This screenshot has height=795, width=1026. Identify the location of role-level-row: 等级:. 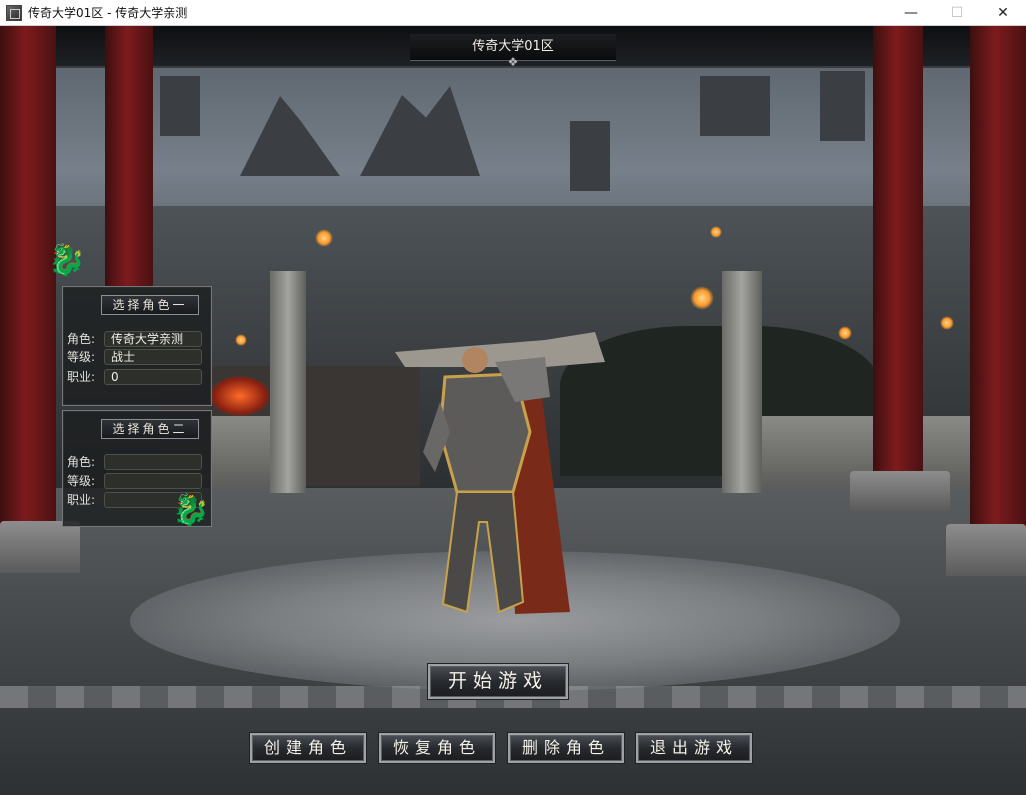
(137, 480).